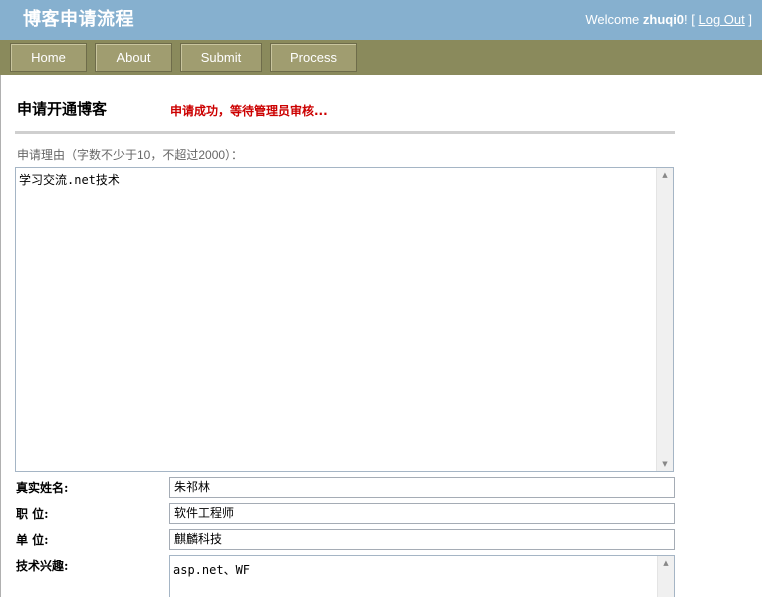  What do you see at coordinates (78, 19) in the screenshot?
I see `site-title: 博客申请流程` at bounding box center [78, 19].